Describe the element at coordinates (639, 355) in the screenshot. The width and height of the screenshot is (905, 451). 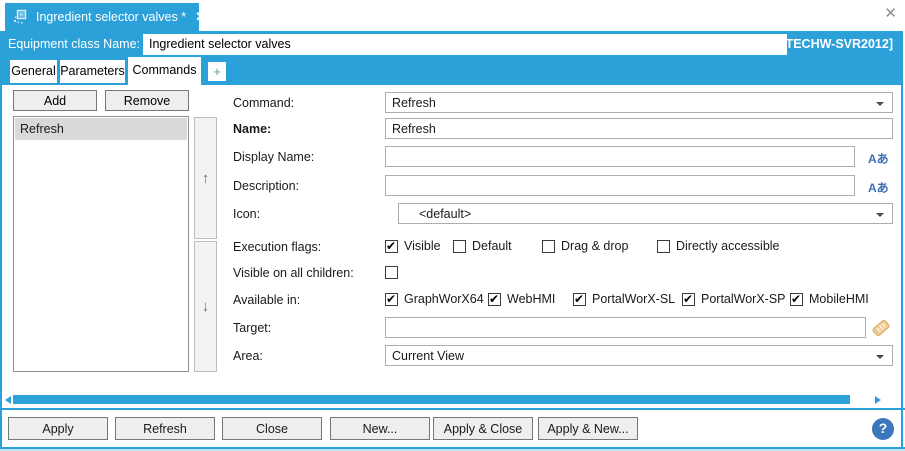
I see `area-dropdown: Current View` at that location.